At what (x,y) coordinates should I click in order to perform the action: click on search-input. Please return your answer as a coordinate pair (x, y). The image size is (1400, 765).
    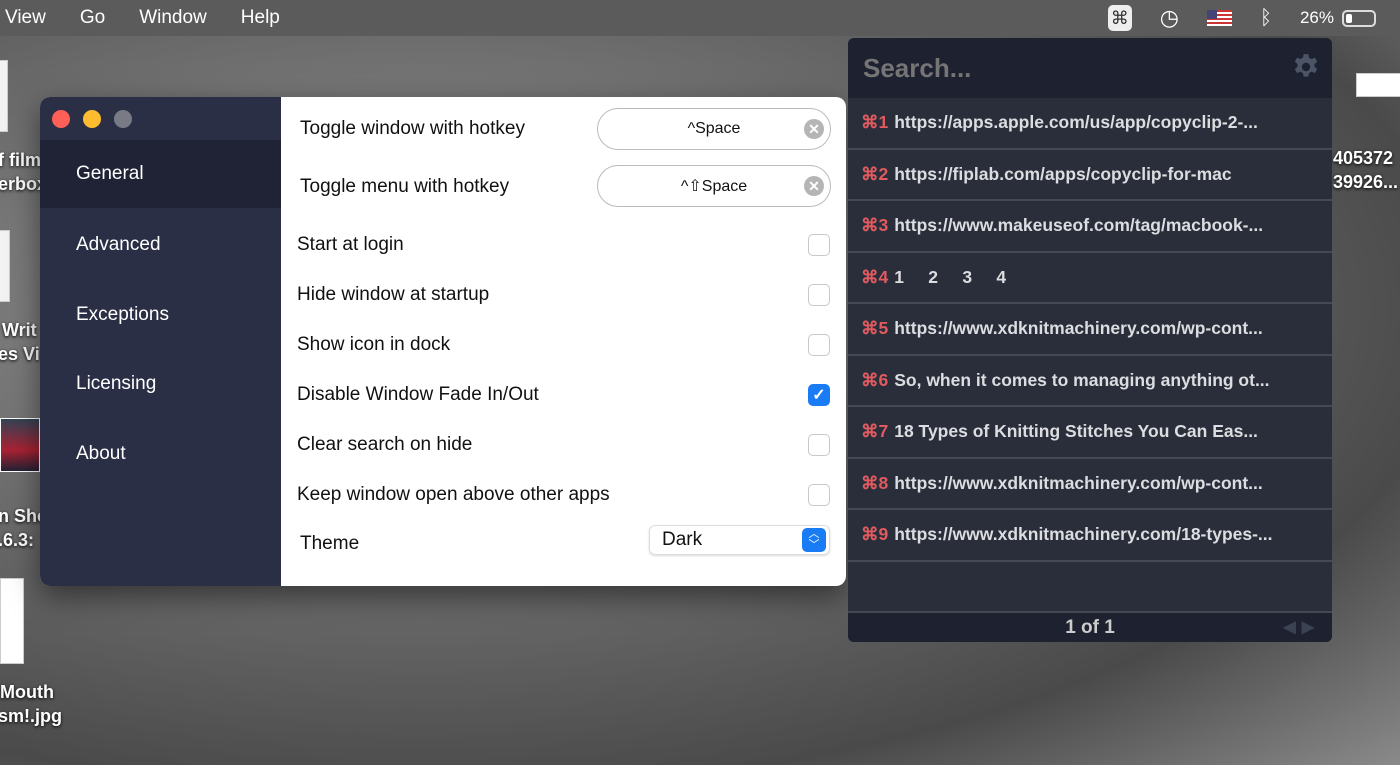
    Looking at the image, I should click on (1053, 68).